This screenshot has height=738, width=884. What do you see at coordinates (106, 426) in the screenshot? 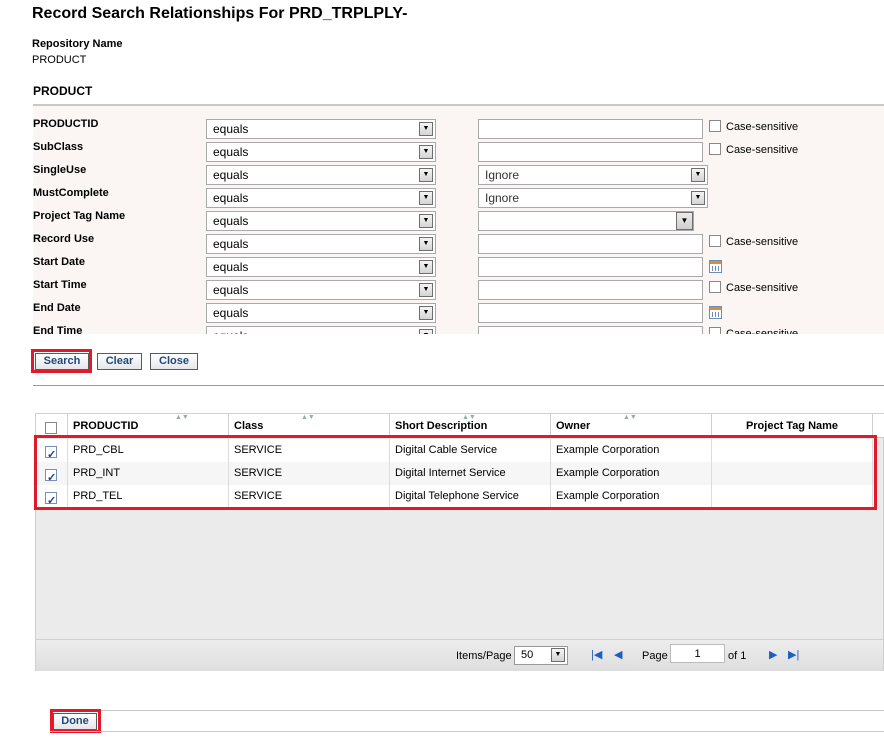
I see `header-productid-label: PRODUCTID` at bounding box center [106, 426].